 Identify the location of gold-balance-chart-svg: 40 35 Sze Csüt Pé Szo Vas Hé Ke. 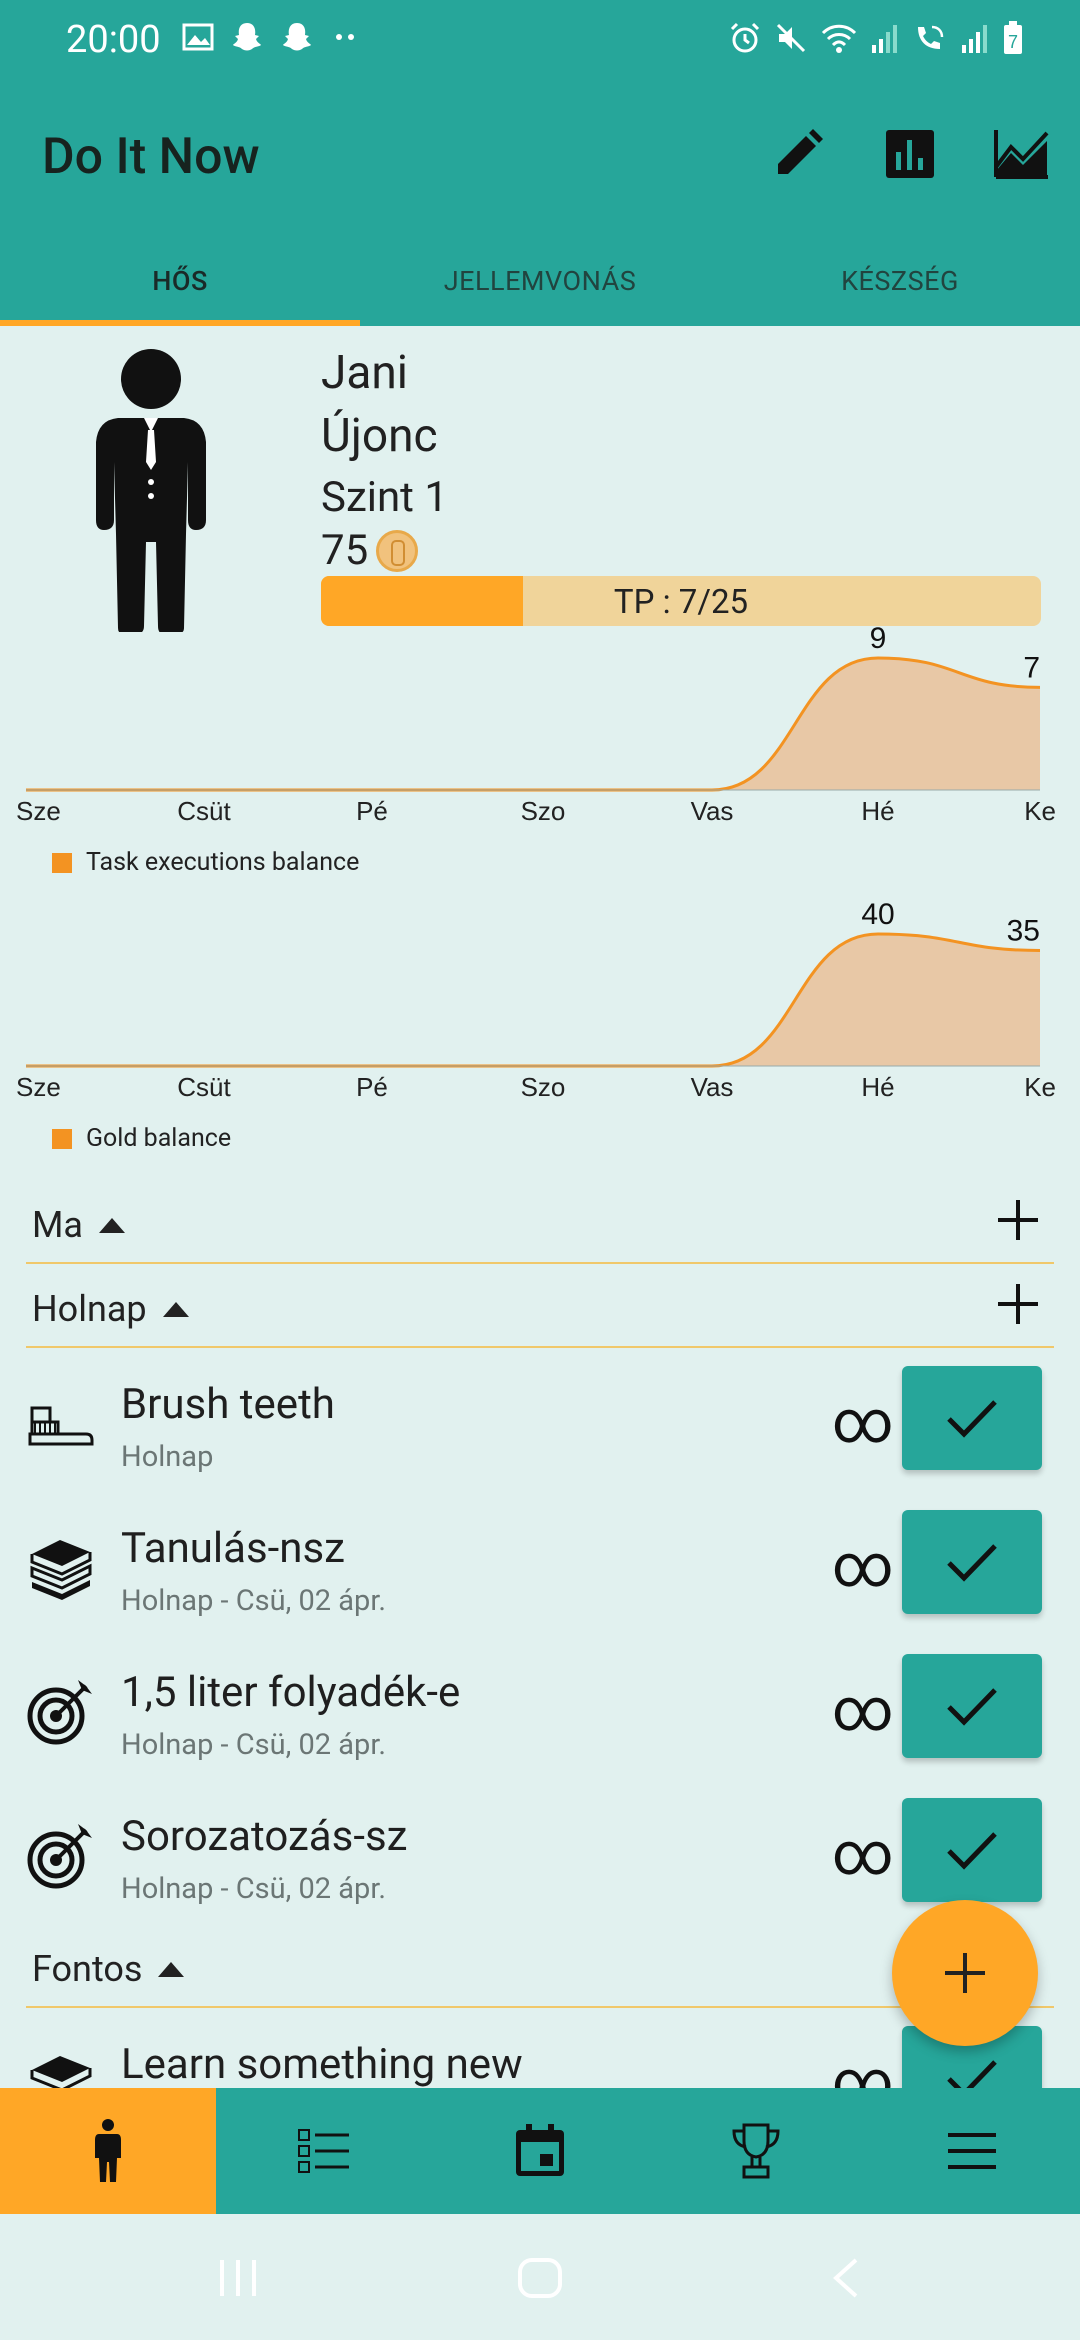
(536, 1002).